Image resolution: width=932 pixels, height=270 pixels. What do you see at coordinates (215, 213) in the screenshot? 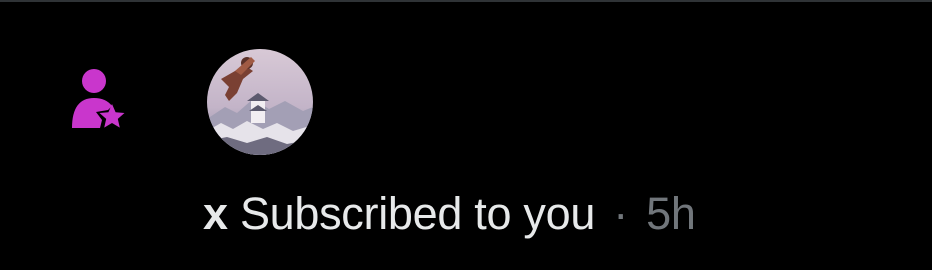
I see `user-name: x` at bounding box center [215, 213].